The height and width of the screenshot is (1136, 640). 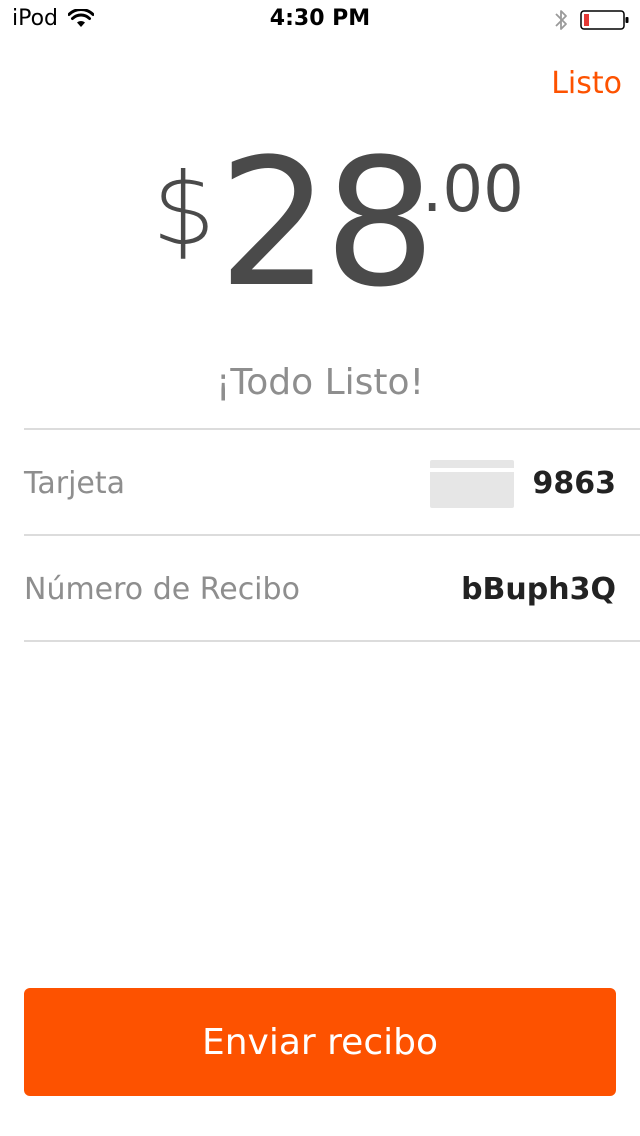 What do you see at coordinates (574, 483) in the screenshot?
I see `card-last-digits: 9863` at bounding box center [574, 483].